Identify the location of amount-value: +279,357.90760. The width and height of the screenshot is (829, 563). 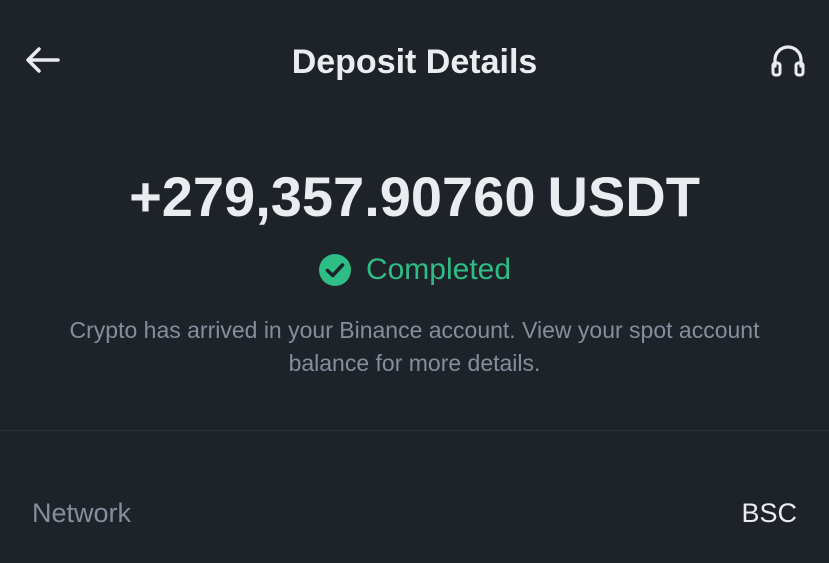
(332, 196).